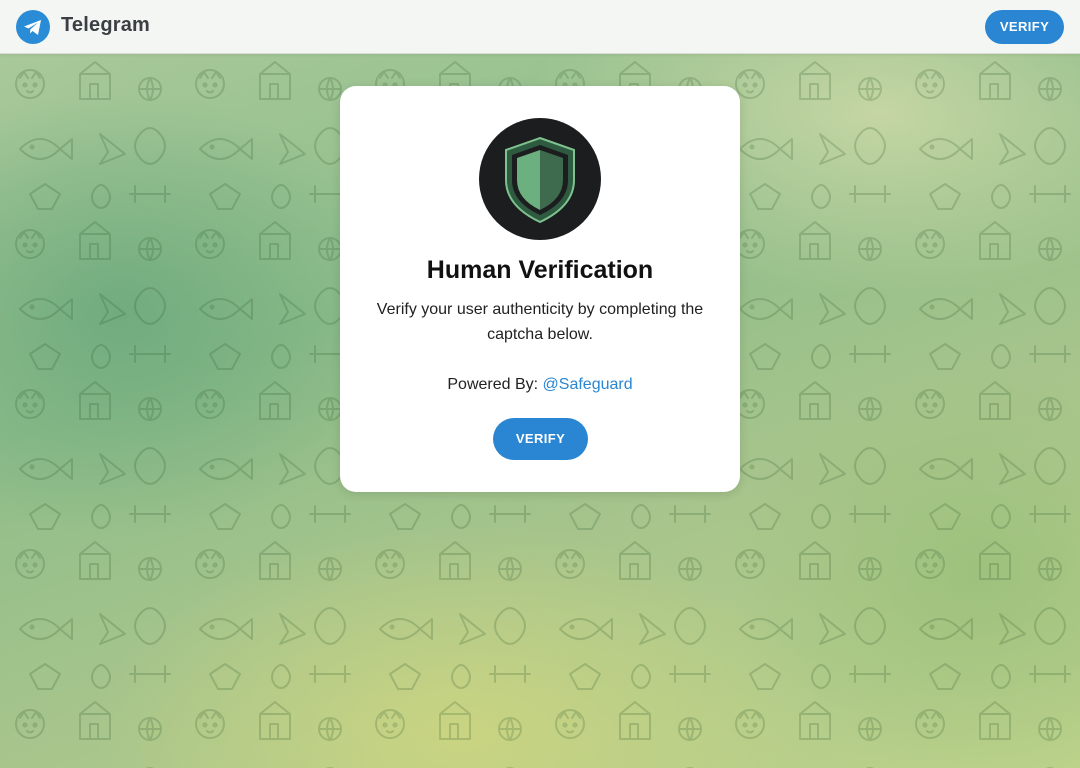  What do you see at coordinates (1024, 27) in the screenshot?
I see `header-verify-button: VERIFY` at bounding box center [1024, 27].